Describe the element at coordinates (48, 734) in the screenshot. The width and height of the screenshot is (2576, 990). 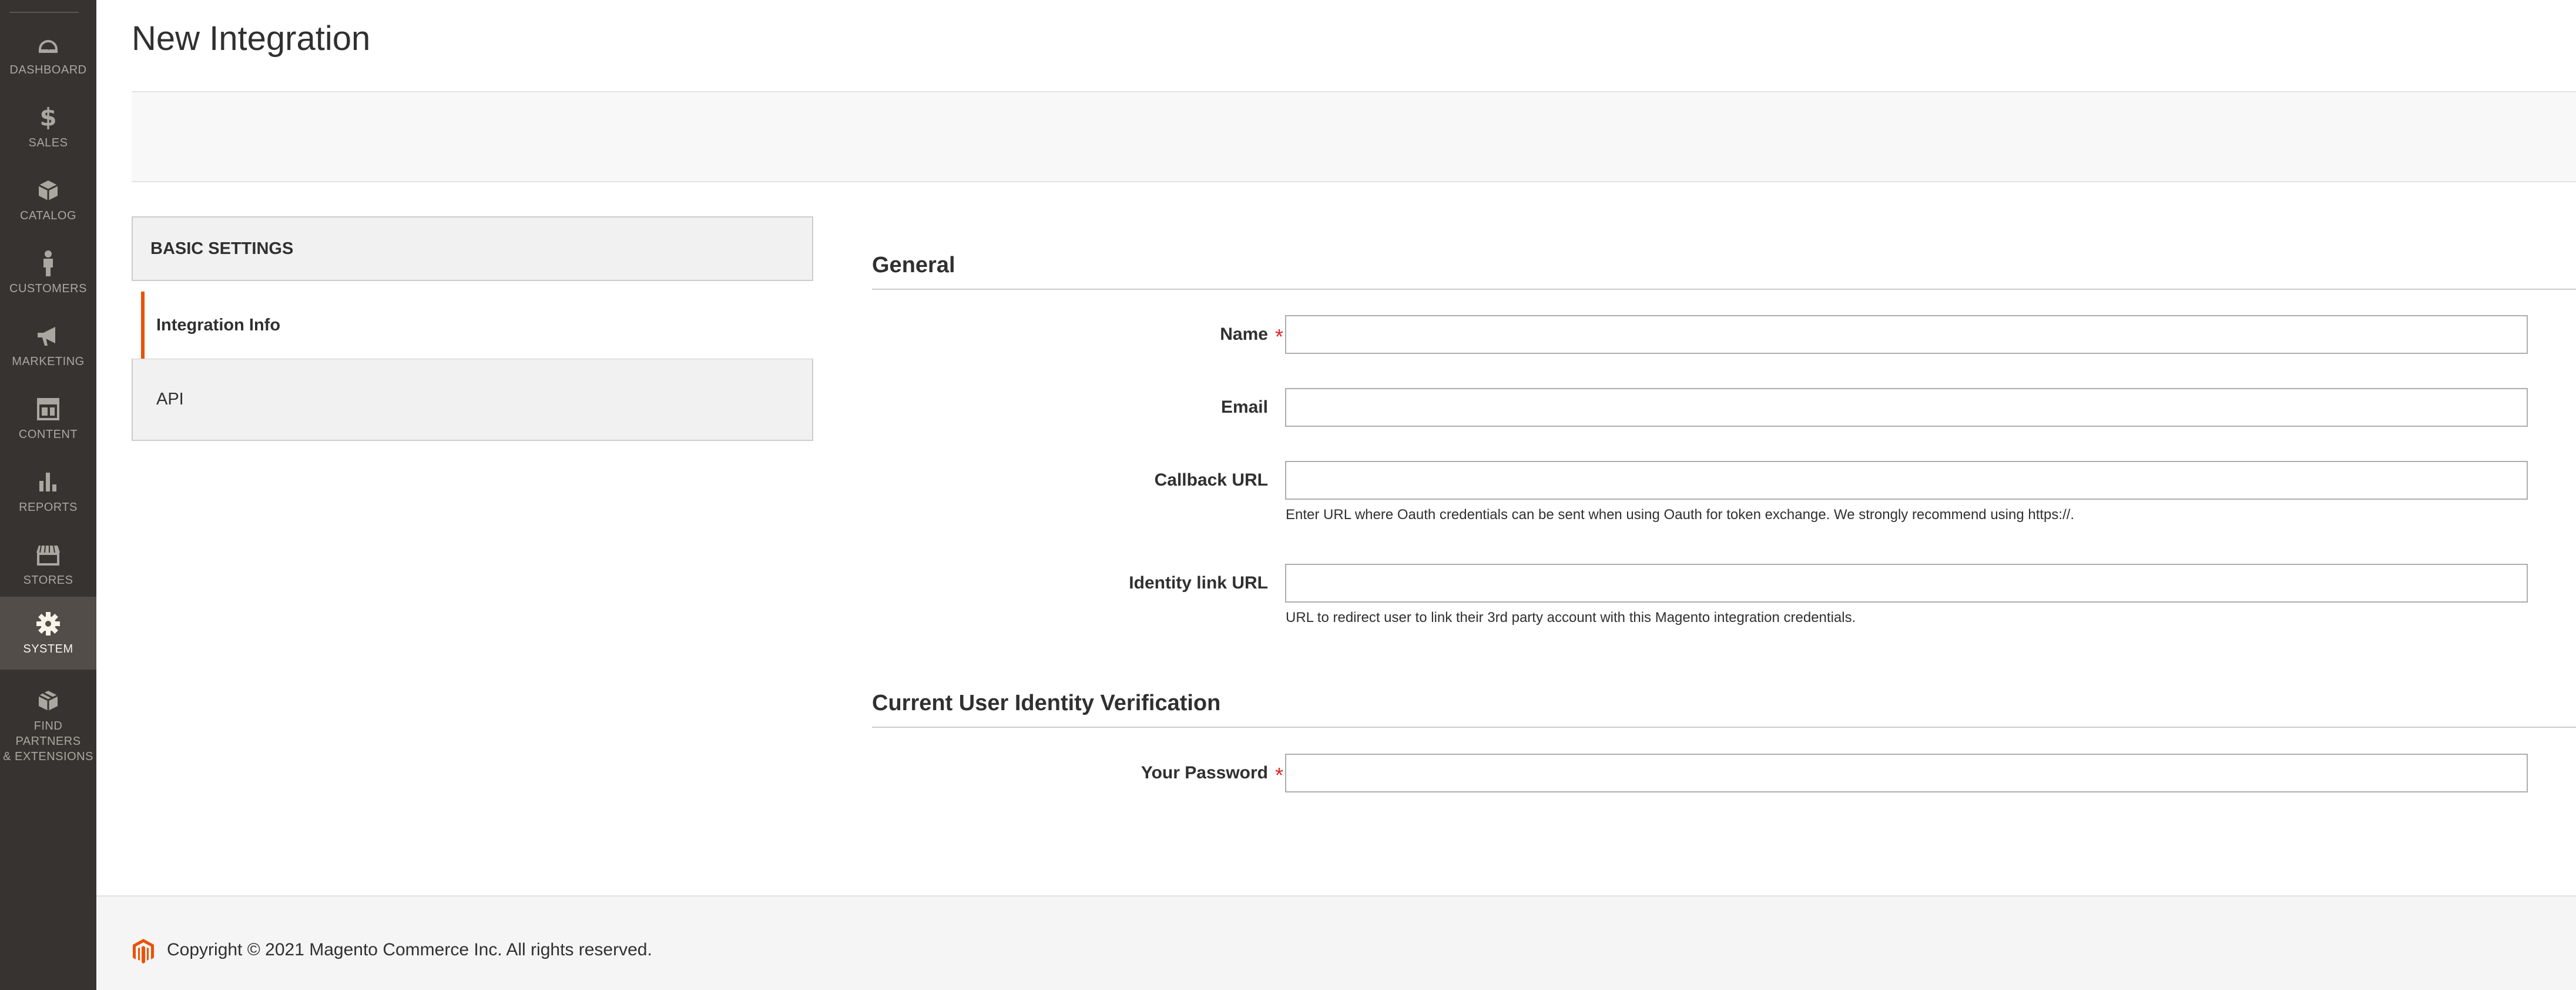
I see `sidebar-item-label-line1: FIND PARTNERS` at that location.